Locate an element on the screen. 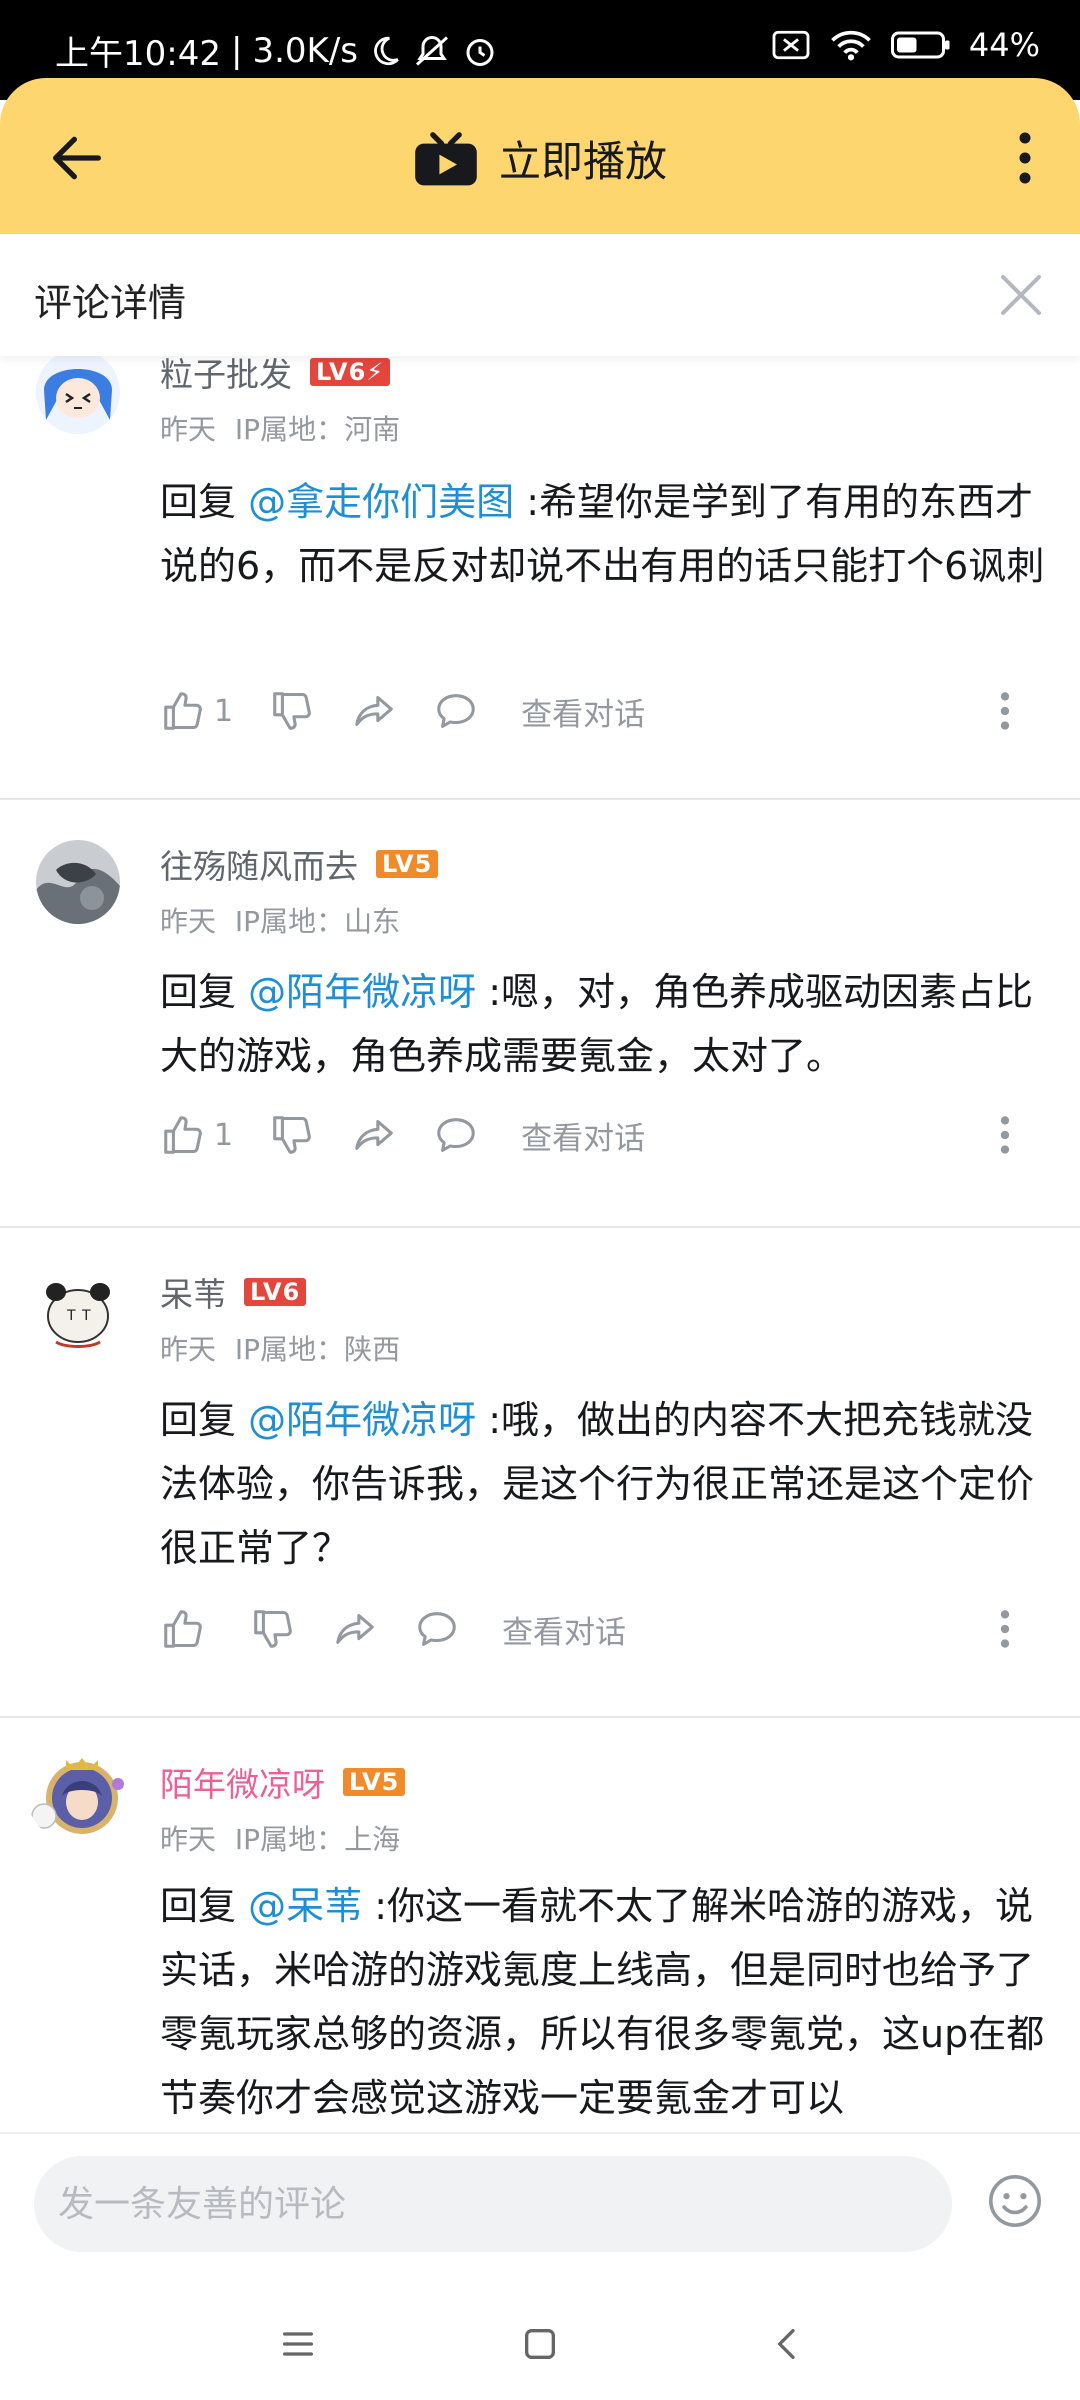 The height and width of the screenshot is (2400, 1080). menu-nav-button is located at coordinates (298, 2344).